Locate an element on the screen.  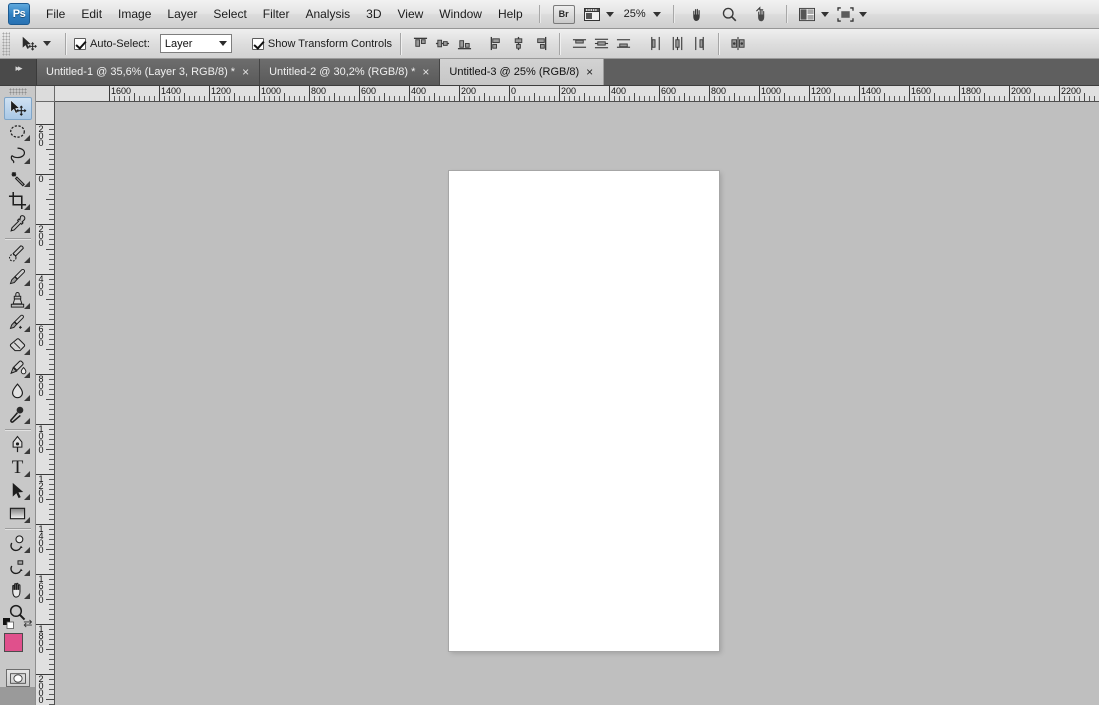
dodge-tool is located at coordinates (18, 414).